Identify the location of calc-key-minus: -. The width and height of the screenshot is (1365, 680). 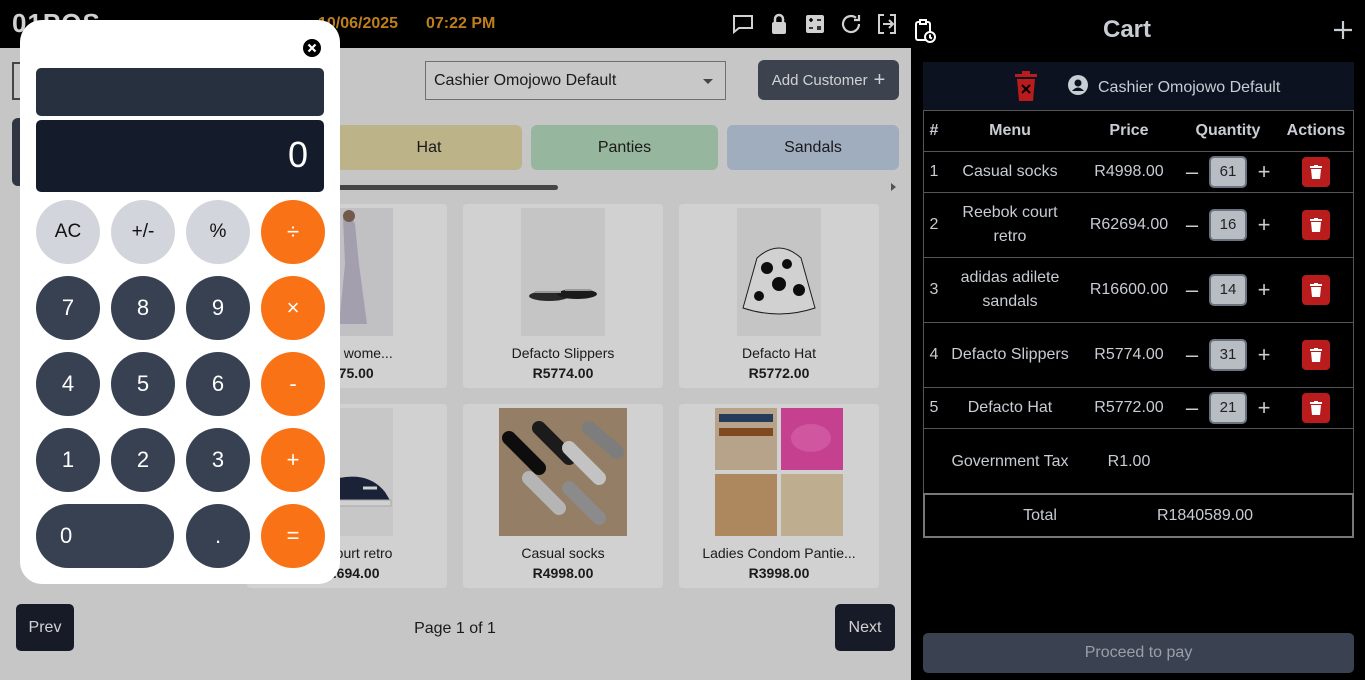
(293, 384).